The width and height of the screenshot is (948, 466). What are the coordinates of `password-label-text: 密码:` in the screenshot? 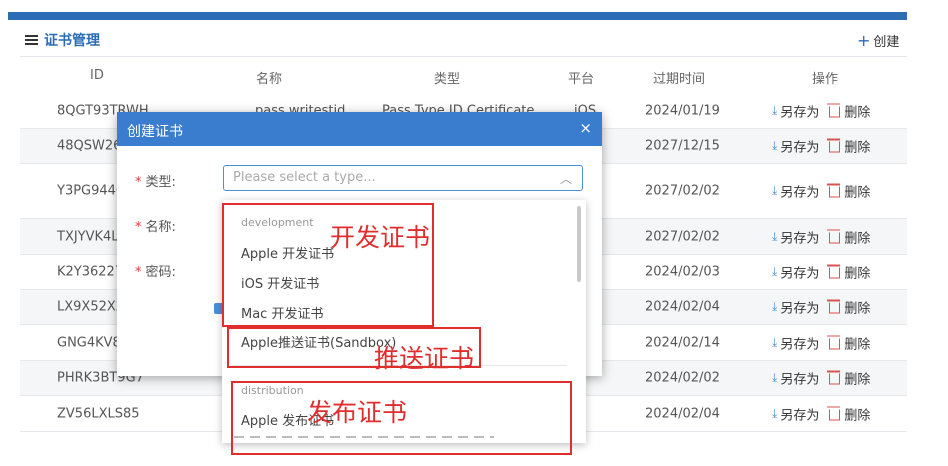 It's located at (160, 272).